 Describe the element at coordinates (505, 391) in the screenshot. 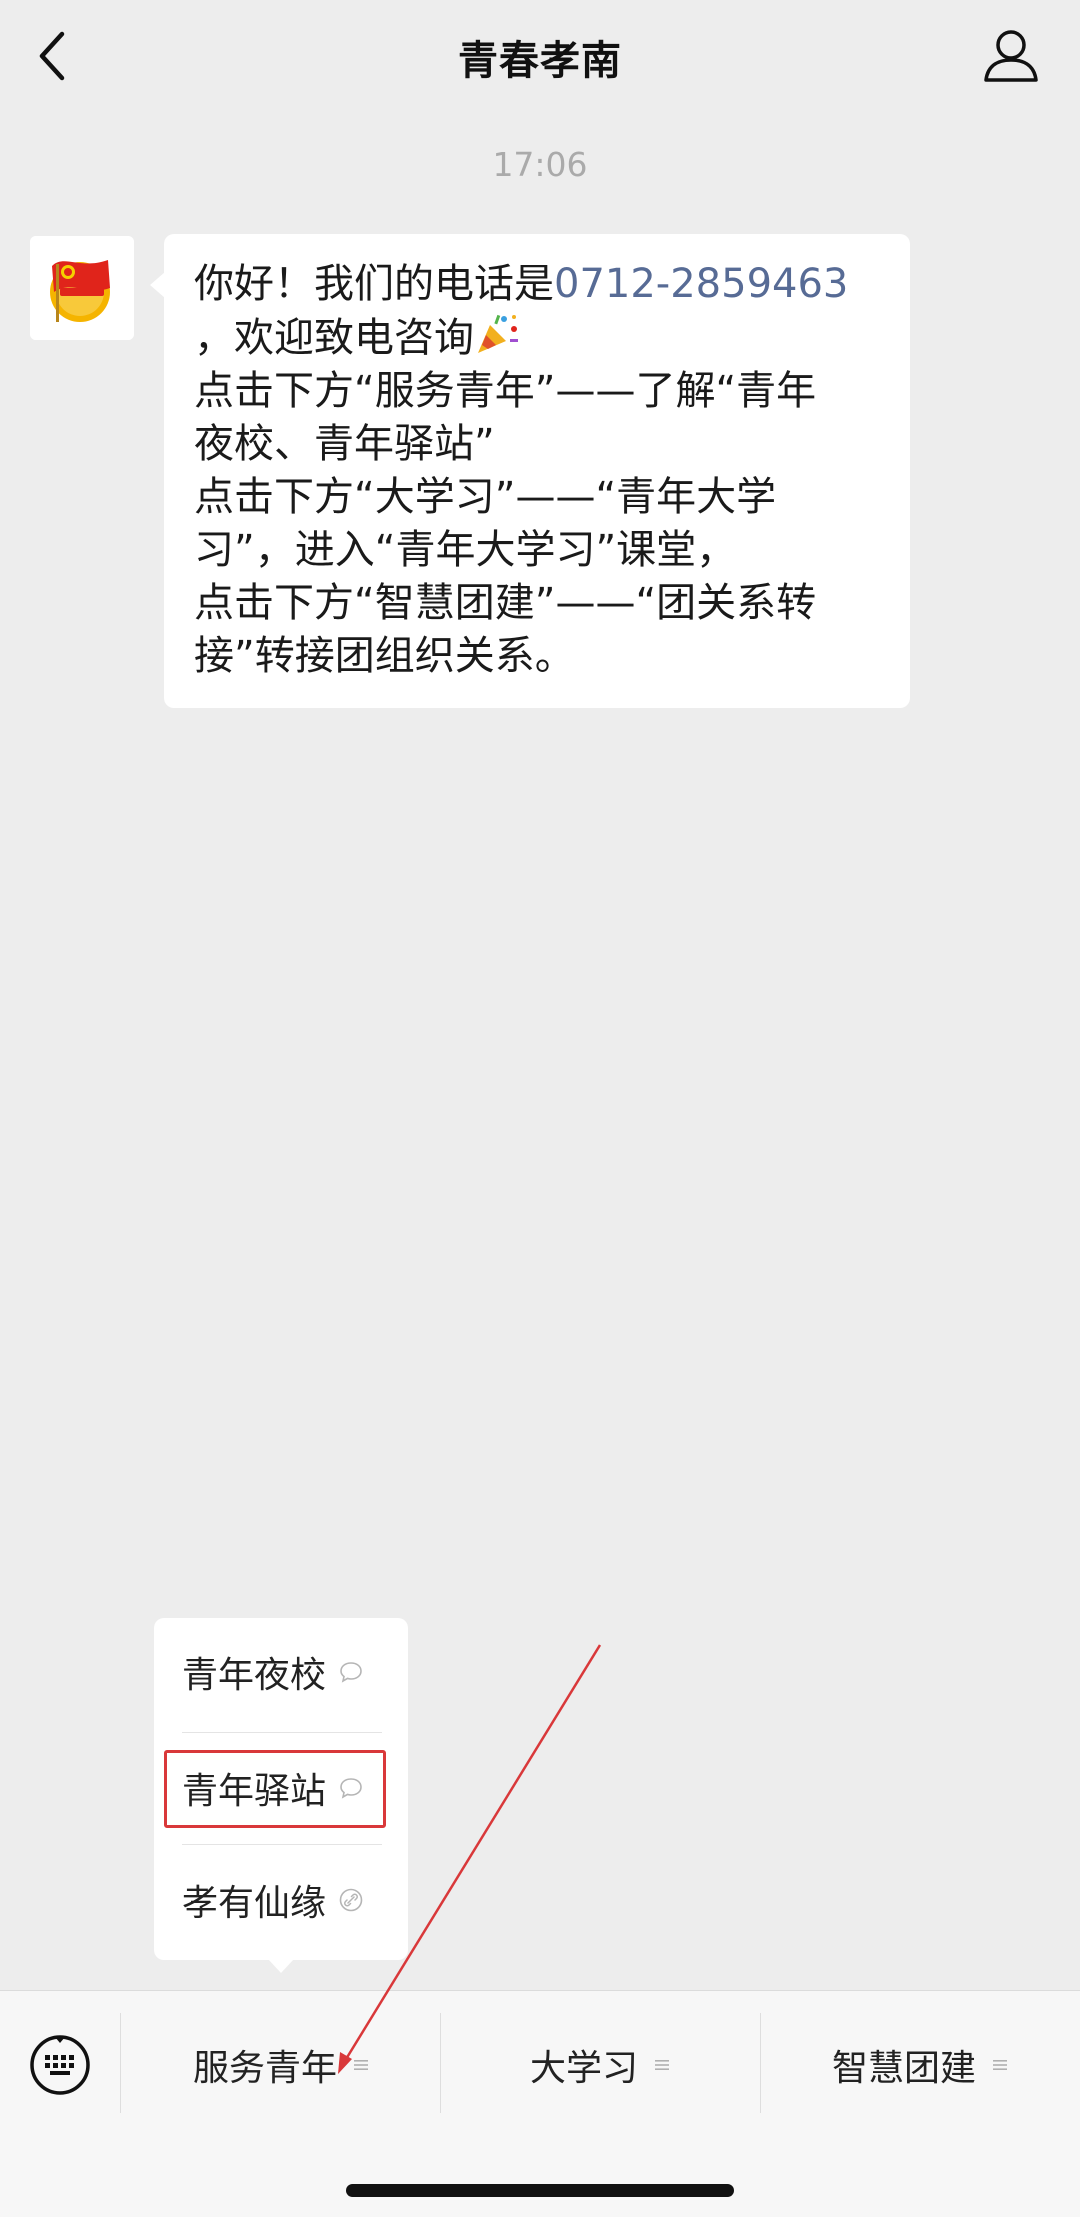

I see `message-line-3: 点击下方“服务青年”——了解“青年` at that location.